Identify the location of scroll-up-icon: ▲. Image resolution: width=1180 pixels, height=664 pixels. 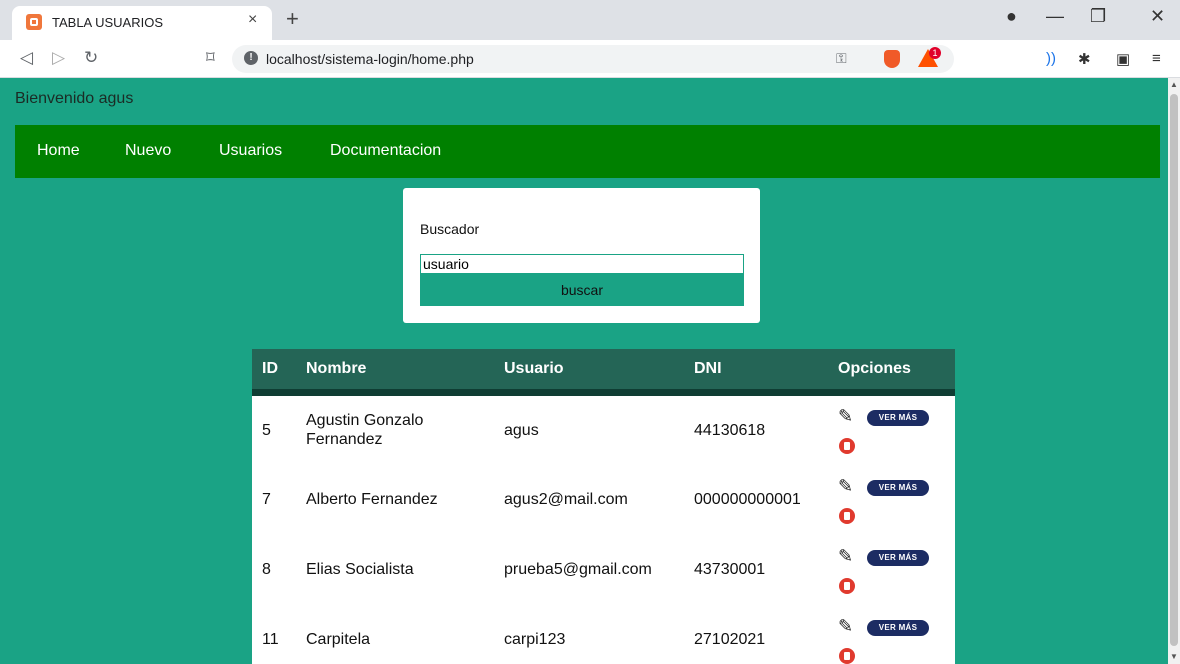
(1174, 84).